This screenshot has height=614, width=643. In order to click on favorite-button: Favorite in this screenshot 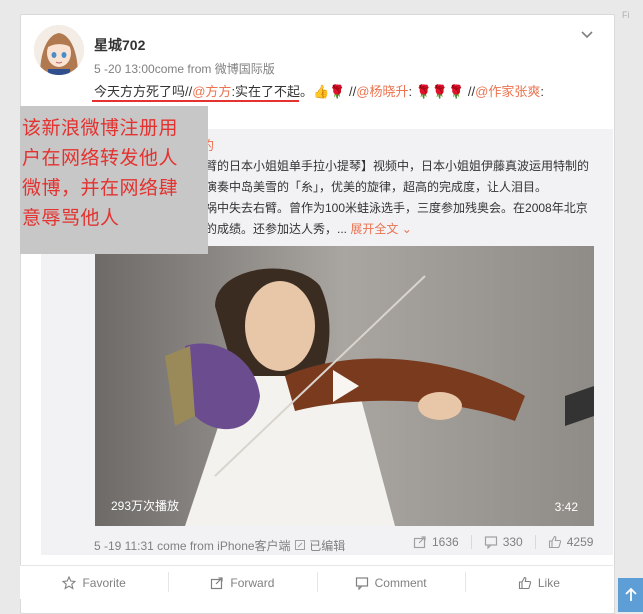, I will do `click(94, 582)`.